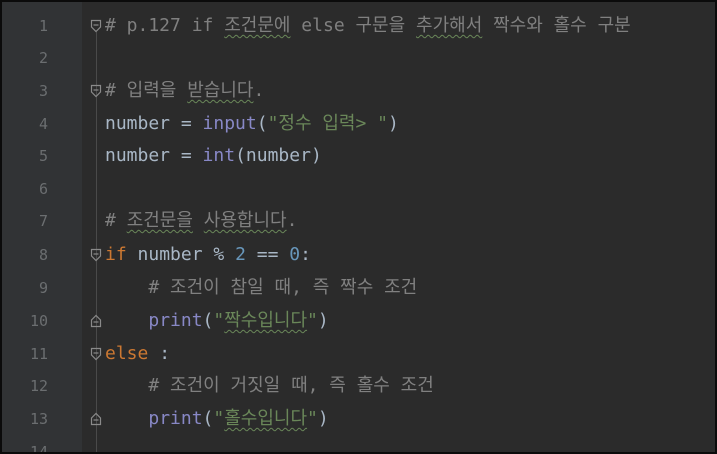 The image size is (717, 454). Describe the element at coordinates (328, 123) in the screenshot. I see `string-literal: "정수 입력> "` at that location.